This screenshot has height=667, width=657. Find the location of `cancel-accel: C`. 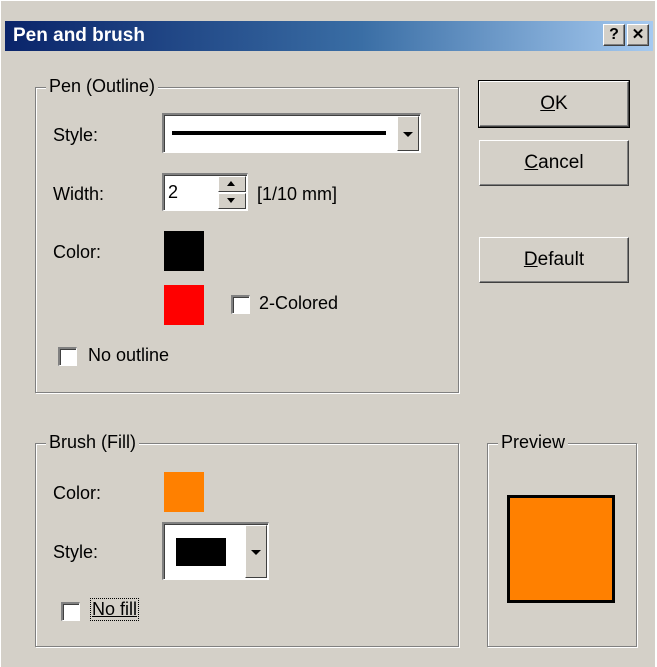

cancel-accel: C is located at coordinates (531, 162).